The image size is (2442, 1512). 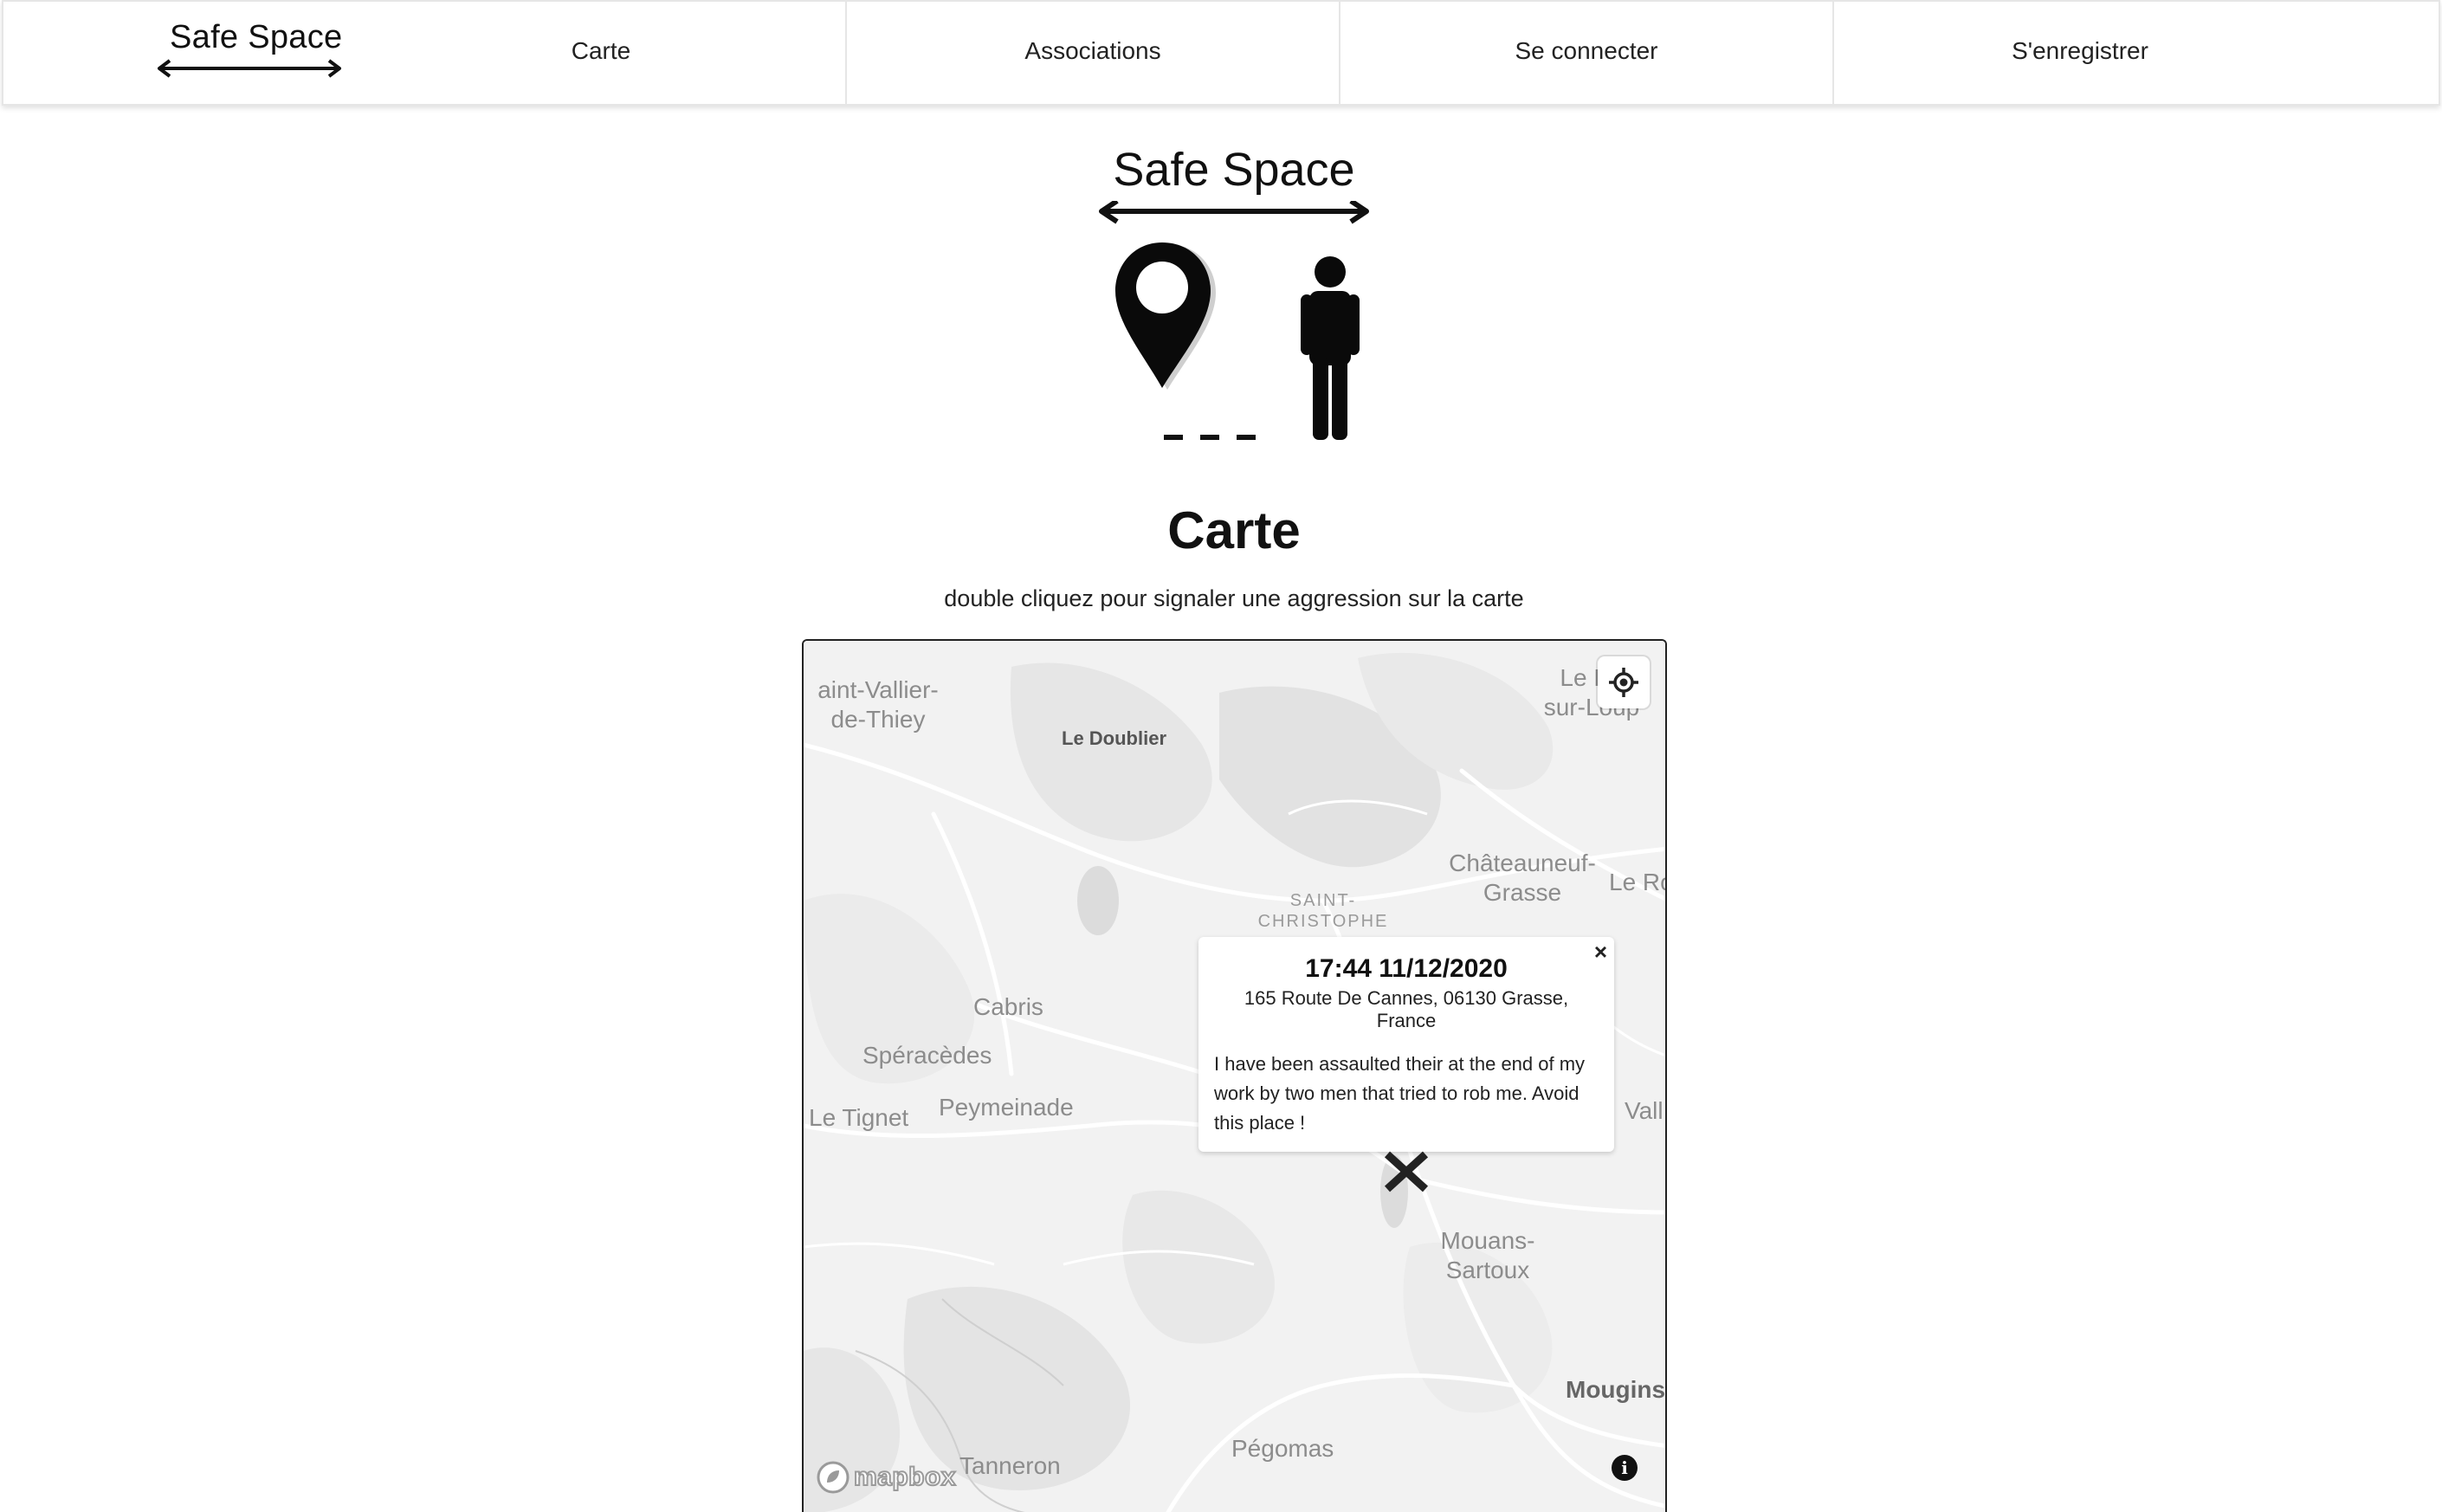 What do you see at coordinates (1406, 1171) in the screenshot?
I see `aggression-marker-icon` at bounding box center [1406, 1171].